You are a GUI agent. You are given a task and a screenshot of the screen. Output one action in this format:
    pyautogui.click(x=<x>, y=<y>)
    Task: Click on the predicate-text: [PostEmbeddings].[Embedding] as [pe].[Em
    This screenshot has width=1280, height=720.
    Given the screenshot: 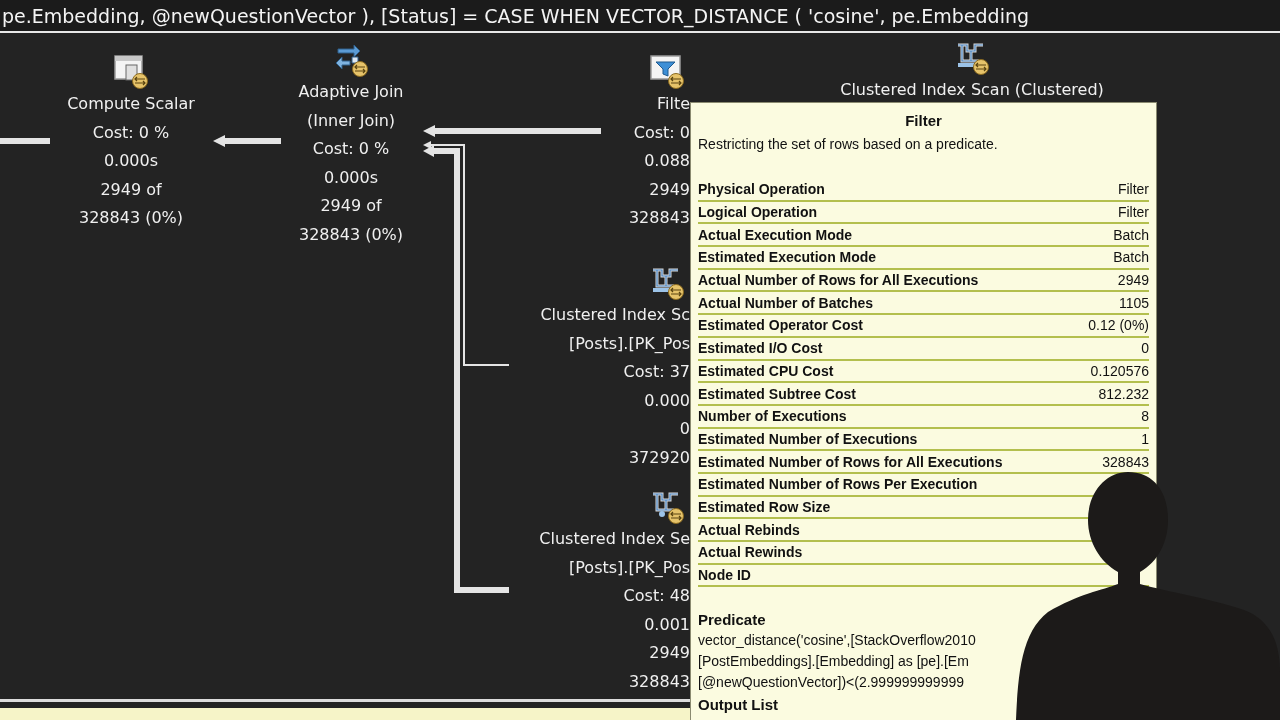 What is the action you would take?
    pyautogui.click(x=833, y=662)
    